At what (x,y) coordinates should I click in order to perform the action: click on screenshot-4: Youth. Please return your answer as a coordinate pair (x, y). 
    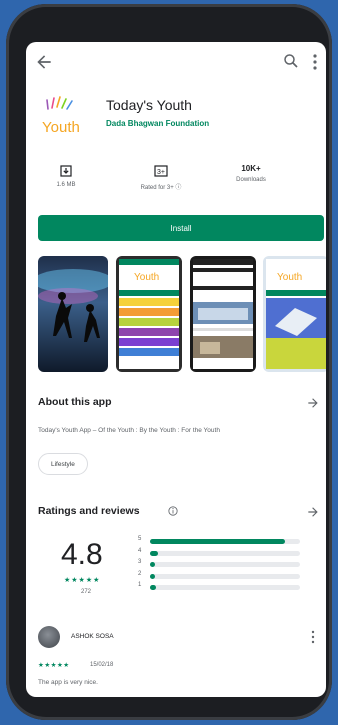
    Looking at the image, I should click on (294, 314).